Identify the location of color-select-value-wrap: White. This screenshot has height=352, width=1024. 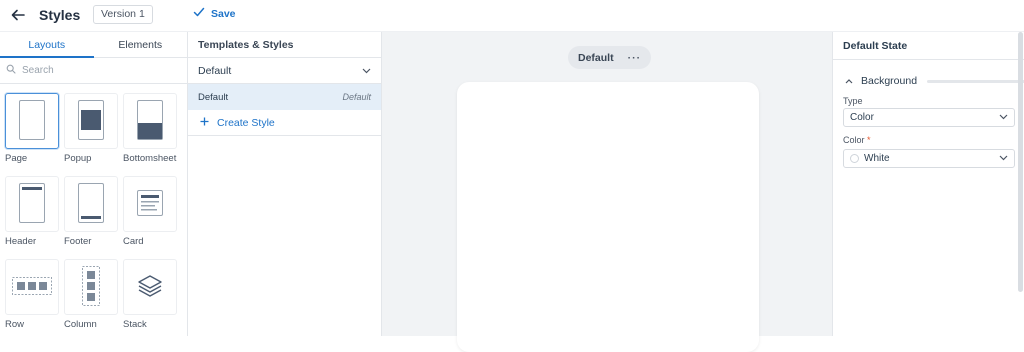
(870, 158).